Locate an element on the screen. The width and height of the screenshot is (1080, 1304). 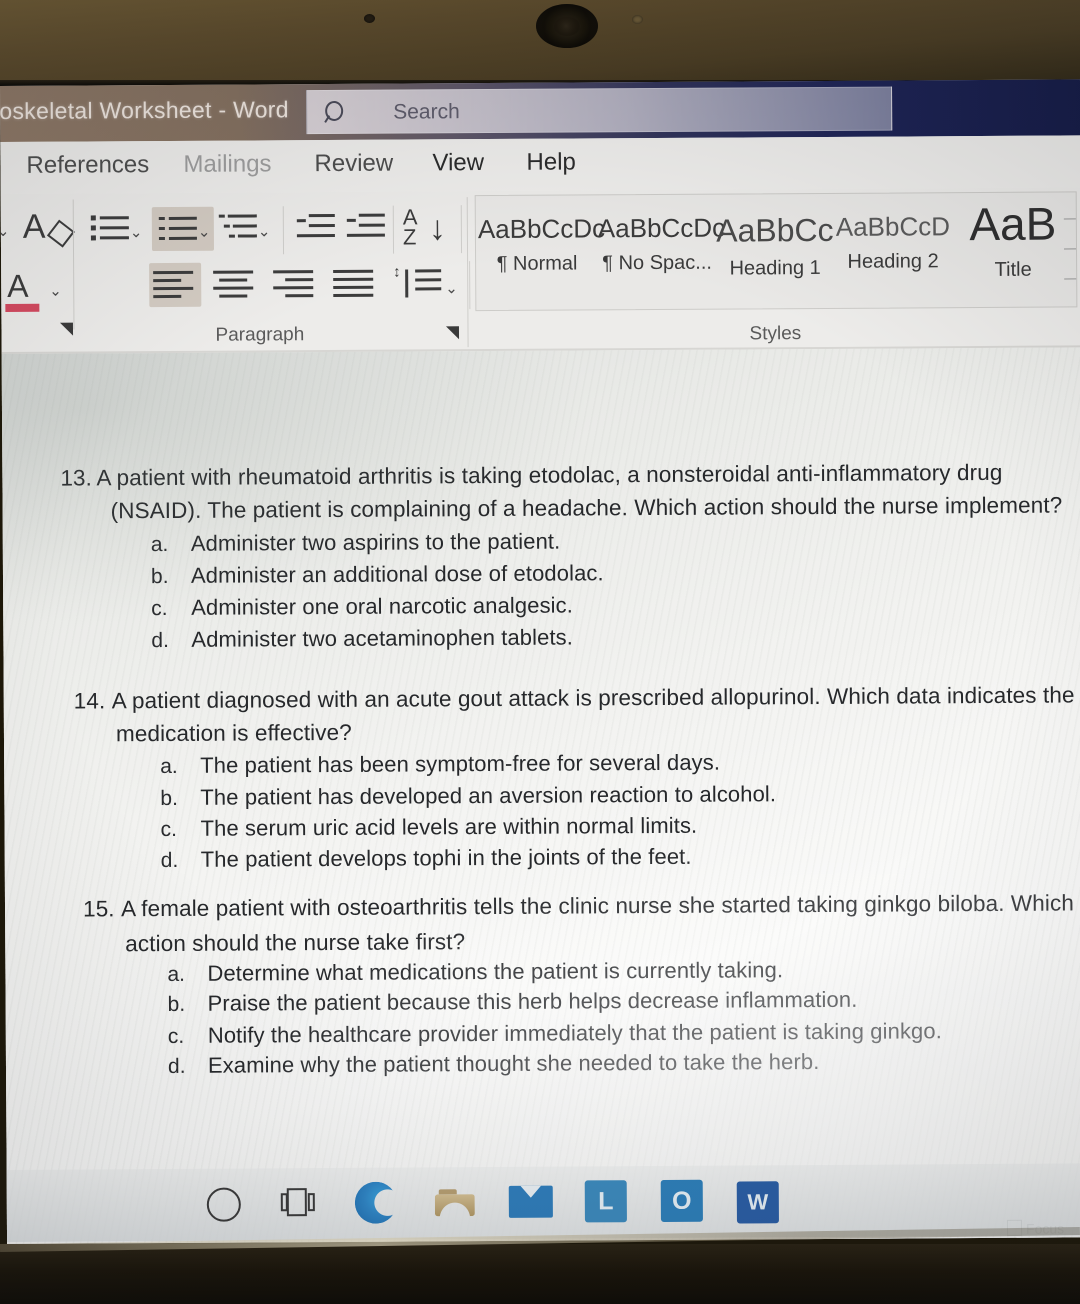
multilevel-list-icon is located at coordinates (238, 227).